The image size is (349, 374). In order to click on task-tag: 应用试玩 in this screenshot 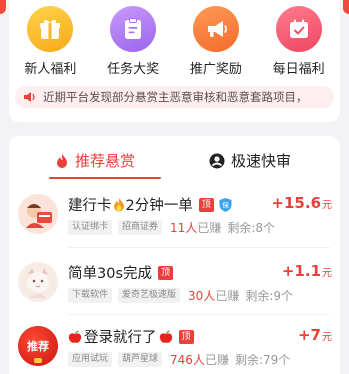, I will do `click(90, 359)`.